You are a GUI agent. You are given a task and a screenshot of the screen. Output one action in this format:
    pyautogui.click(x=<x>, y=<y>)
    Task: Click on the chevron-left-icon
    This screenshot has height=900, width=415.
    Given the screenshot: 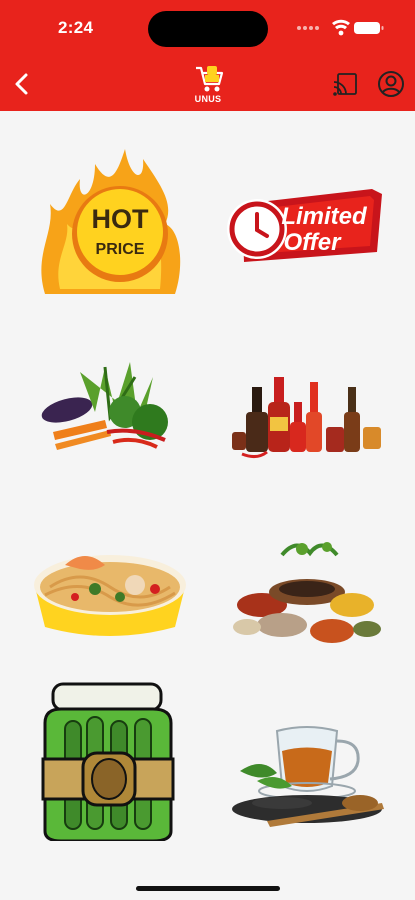 What is the action you would take?
    pyautogui.click(x=21, y=84)
    